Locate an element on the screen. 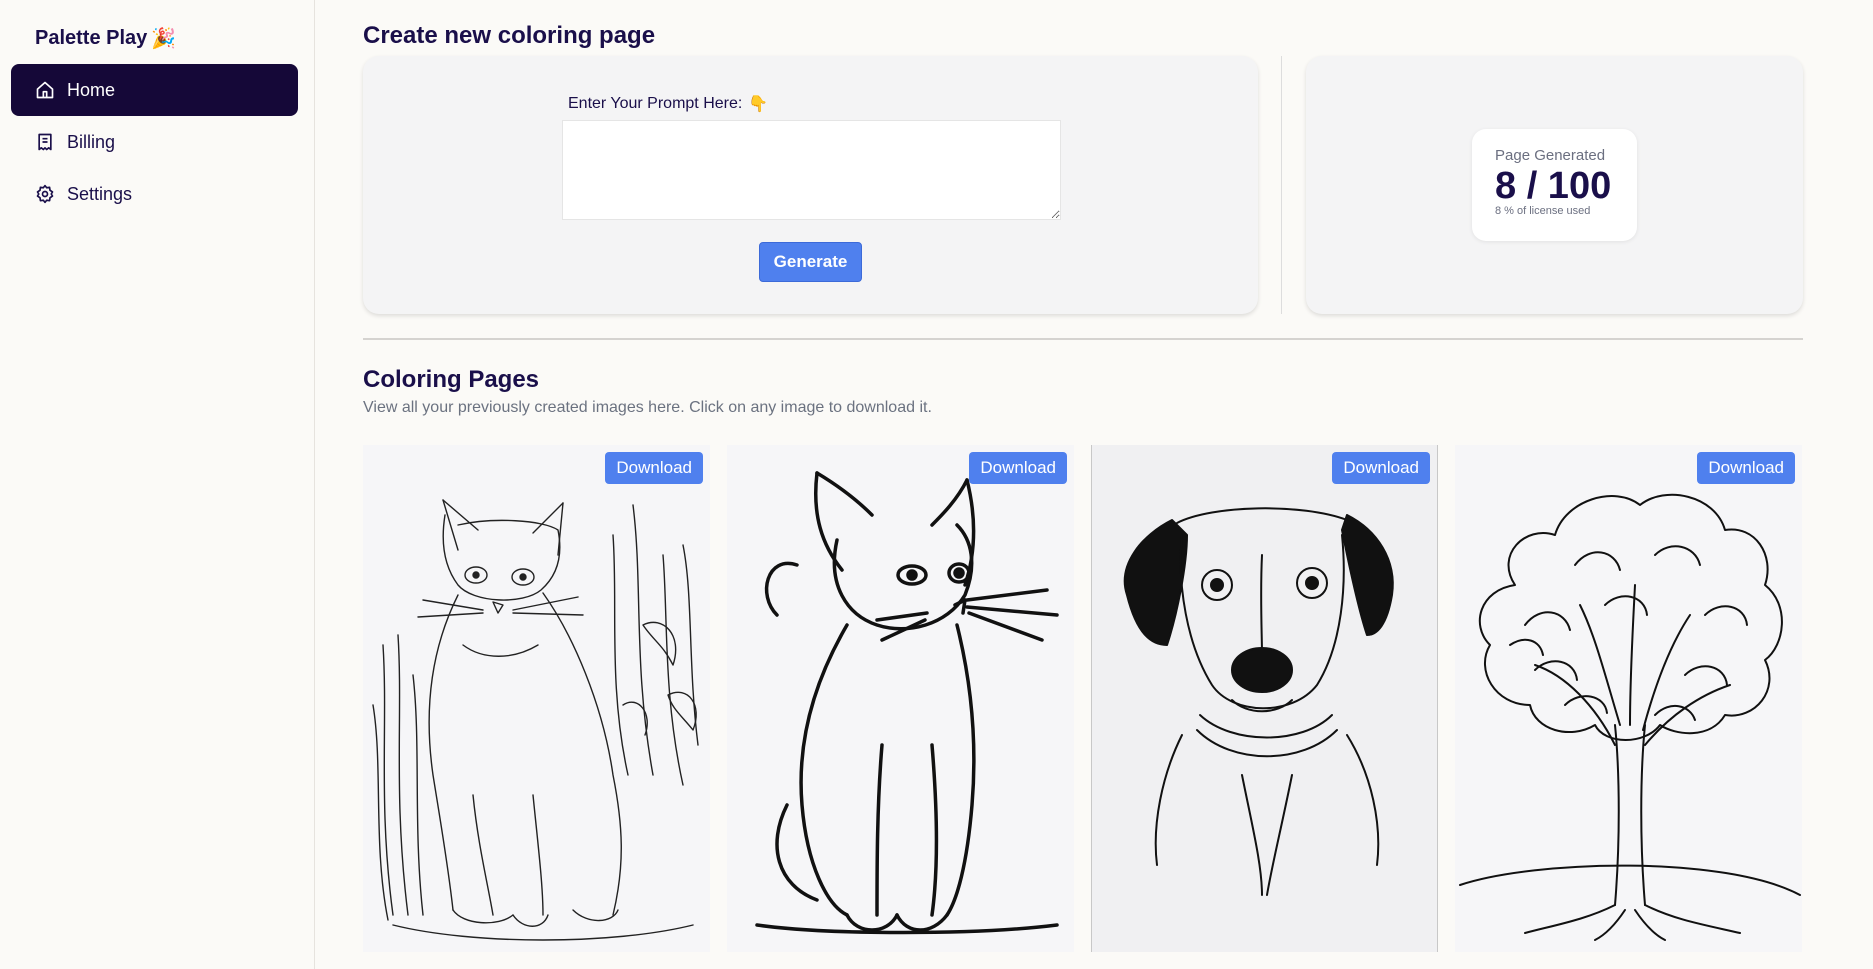  prompt-label: Enter Your Prompt Here: 👇 is located at coordinates (668, 104).